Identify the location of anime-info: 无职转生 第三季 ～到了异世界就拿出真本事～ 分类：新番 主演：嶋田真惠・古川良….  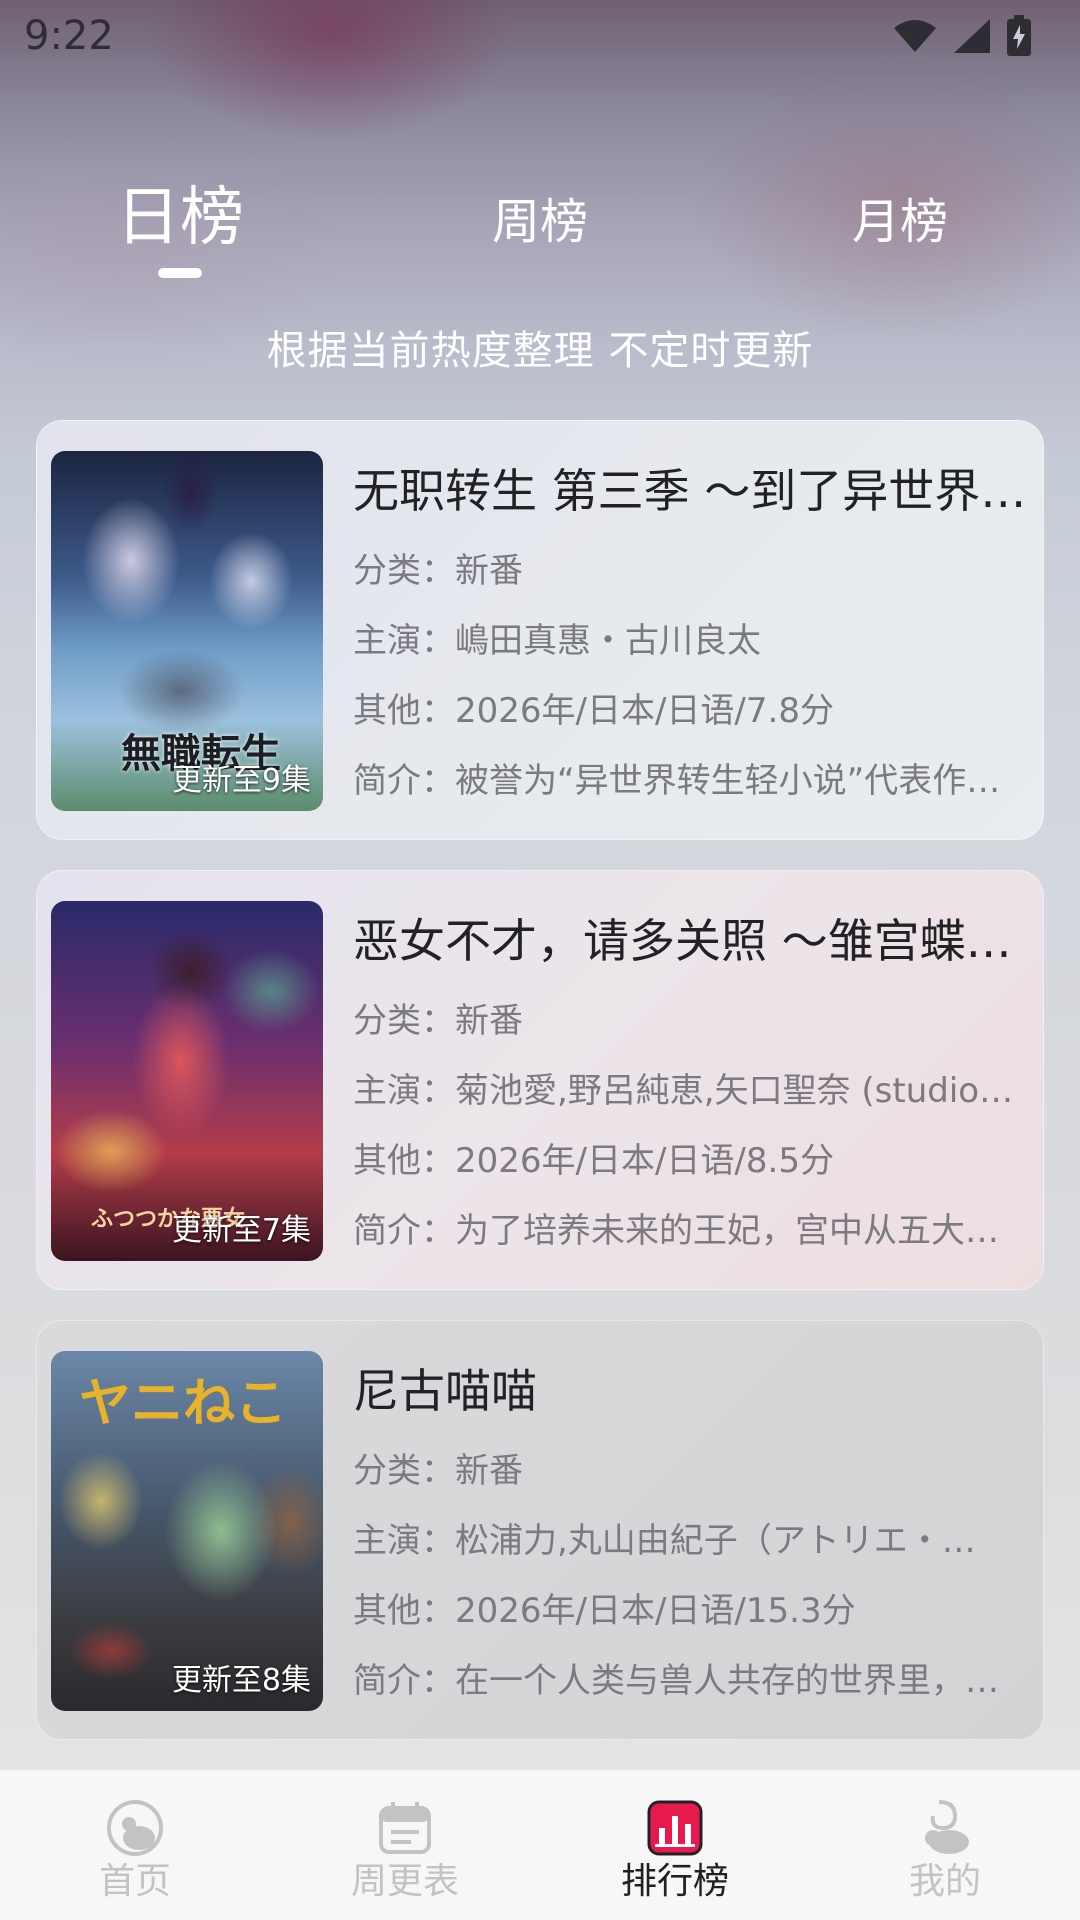
(691, 626).